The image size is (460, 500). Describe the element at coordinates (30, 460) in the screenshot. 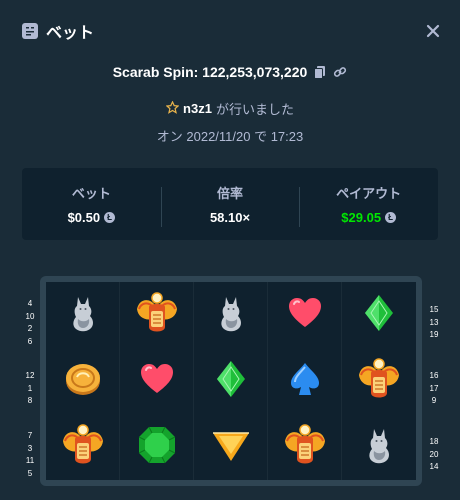

I see `payline-number: 11` at that location.